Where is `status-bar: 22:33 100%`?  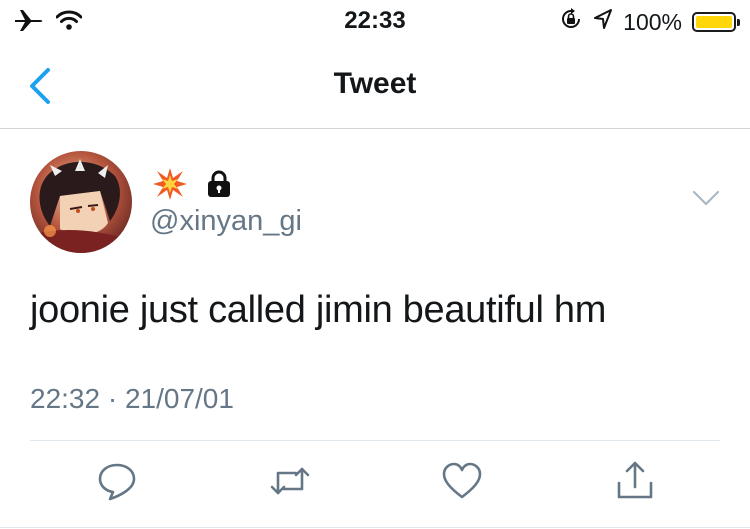 status-bar: 22:33 100% is located at coordinates (375, 20).